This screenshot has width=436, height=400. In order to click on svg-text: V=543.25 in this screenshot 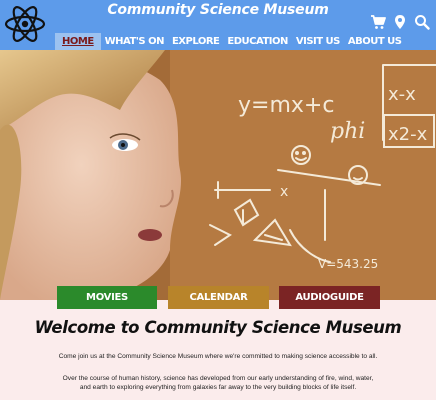, I will do `click(348, 264)`.